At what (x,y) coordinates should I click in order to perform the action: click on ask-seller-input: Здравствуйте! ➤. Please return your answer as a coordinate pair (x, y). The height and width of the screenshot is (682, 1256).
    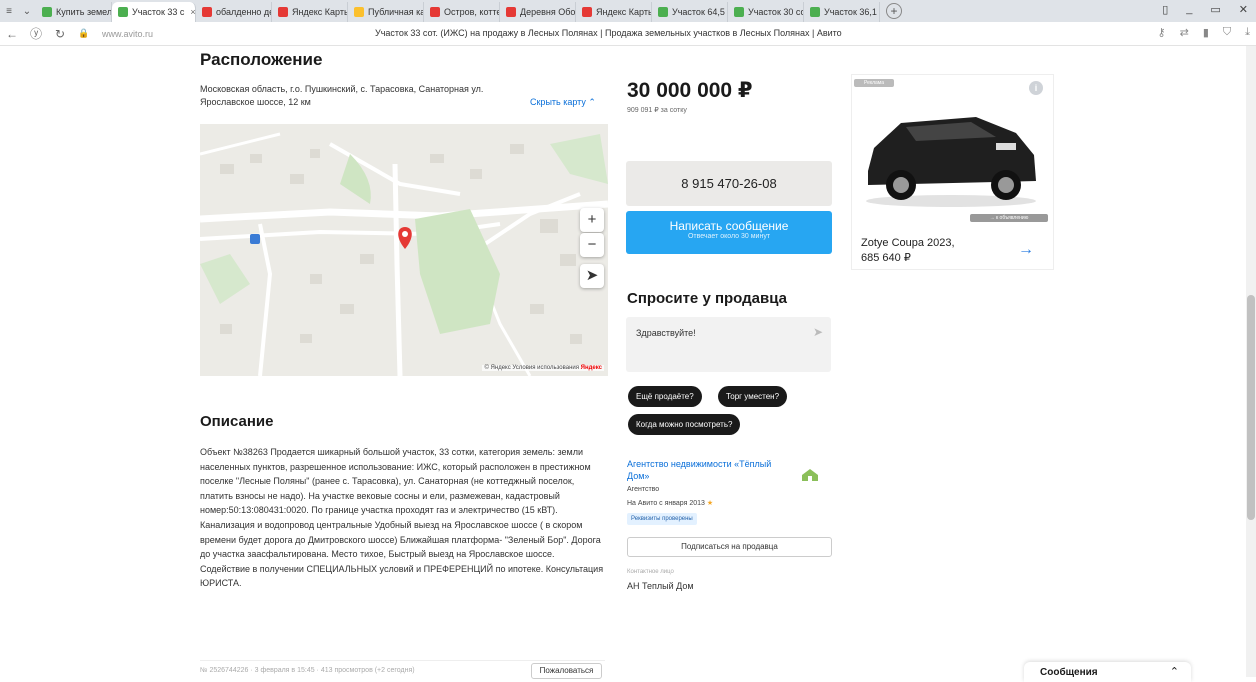
    Looking at the image, I should click on (728, 344).